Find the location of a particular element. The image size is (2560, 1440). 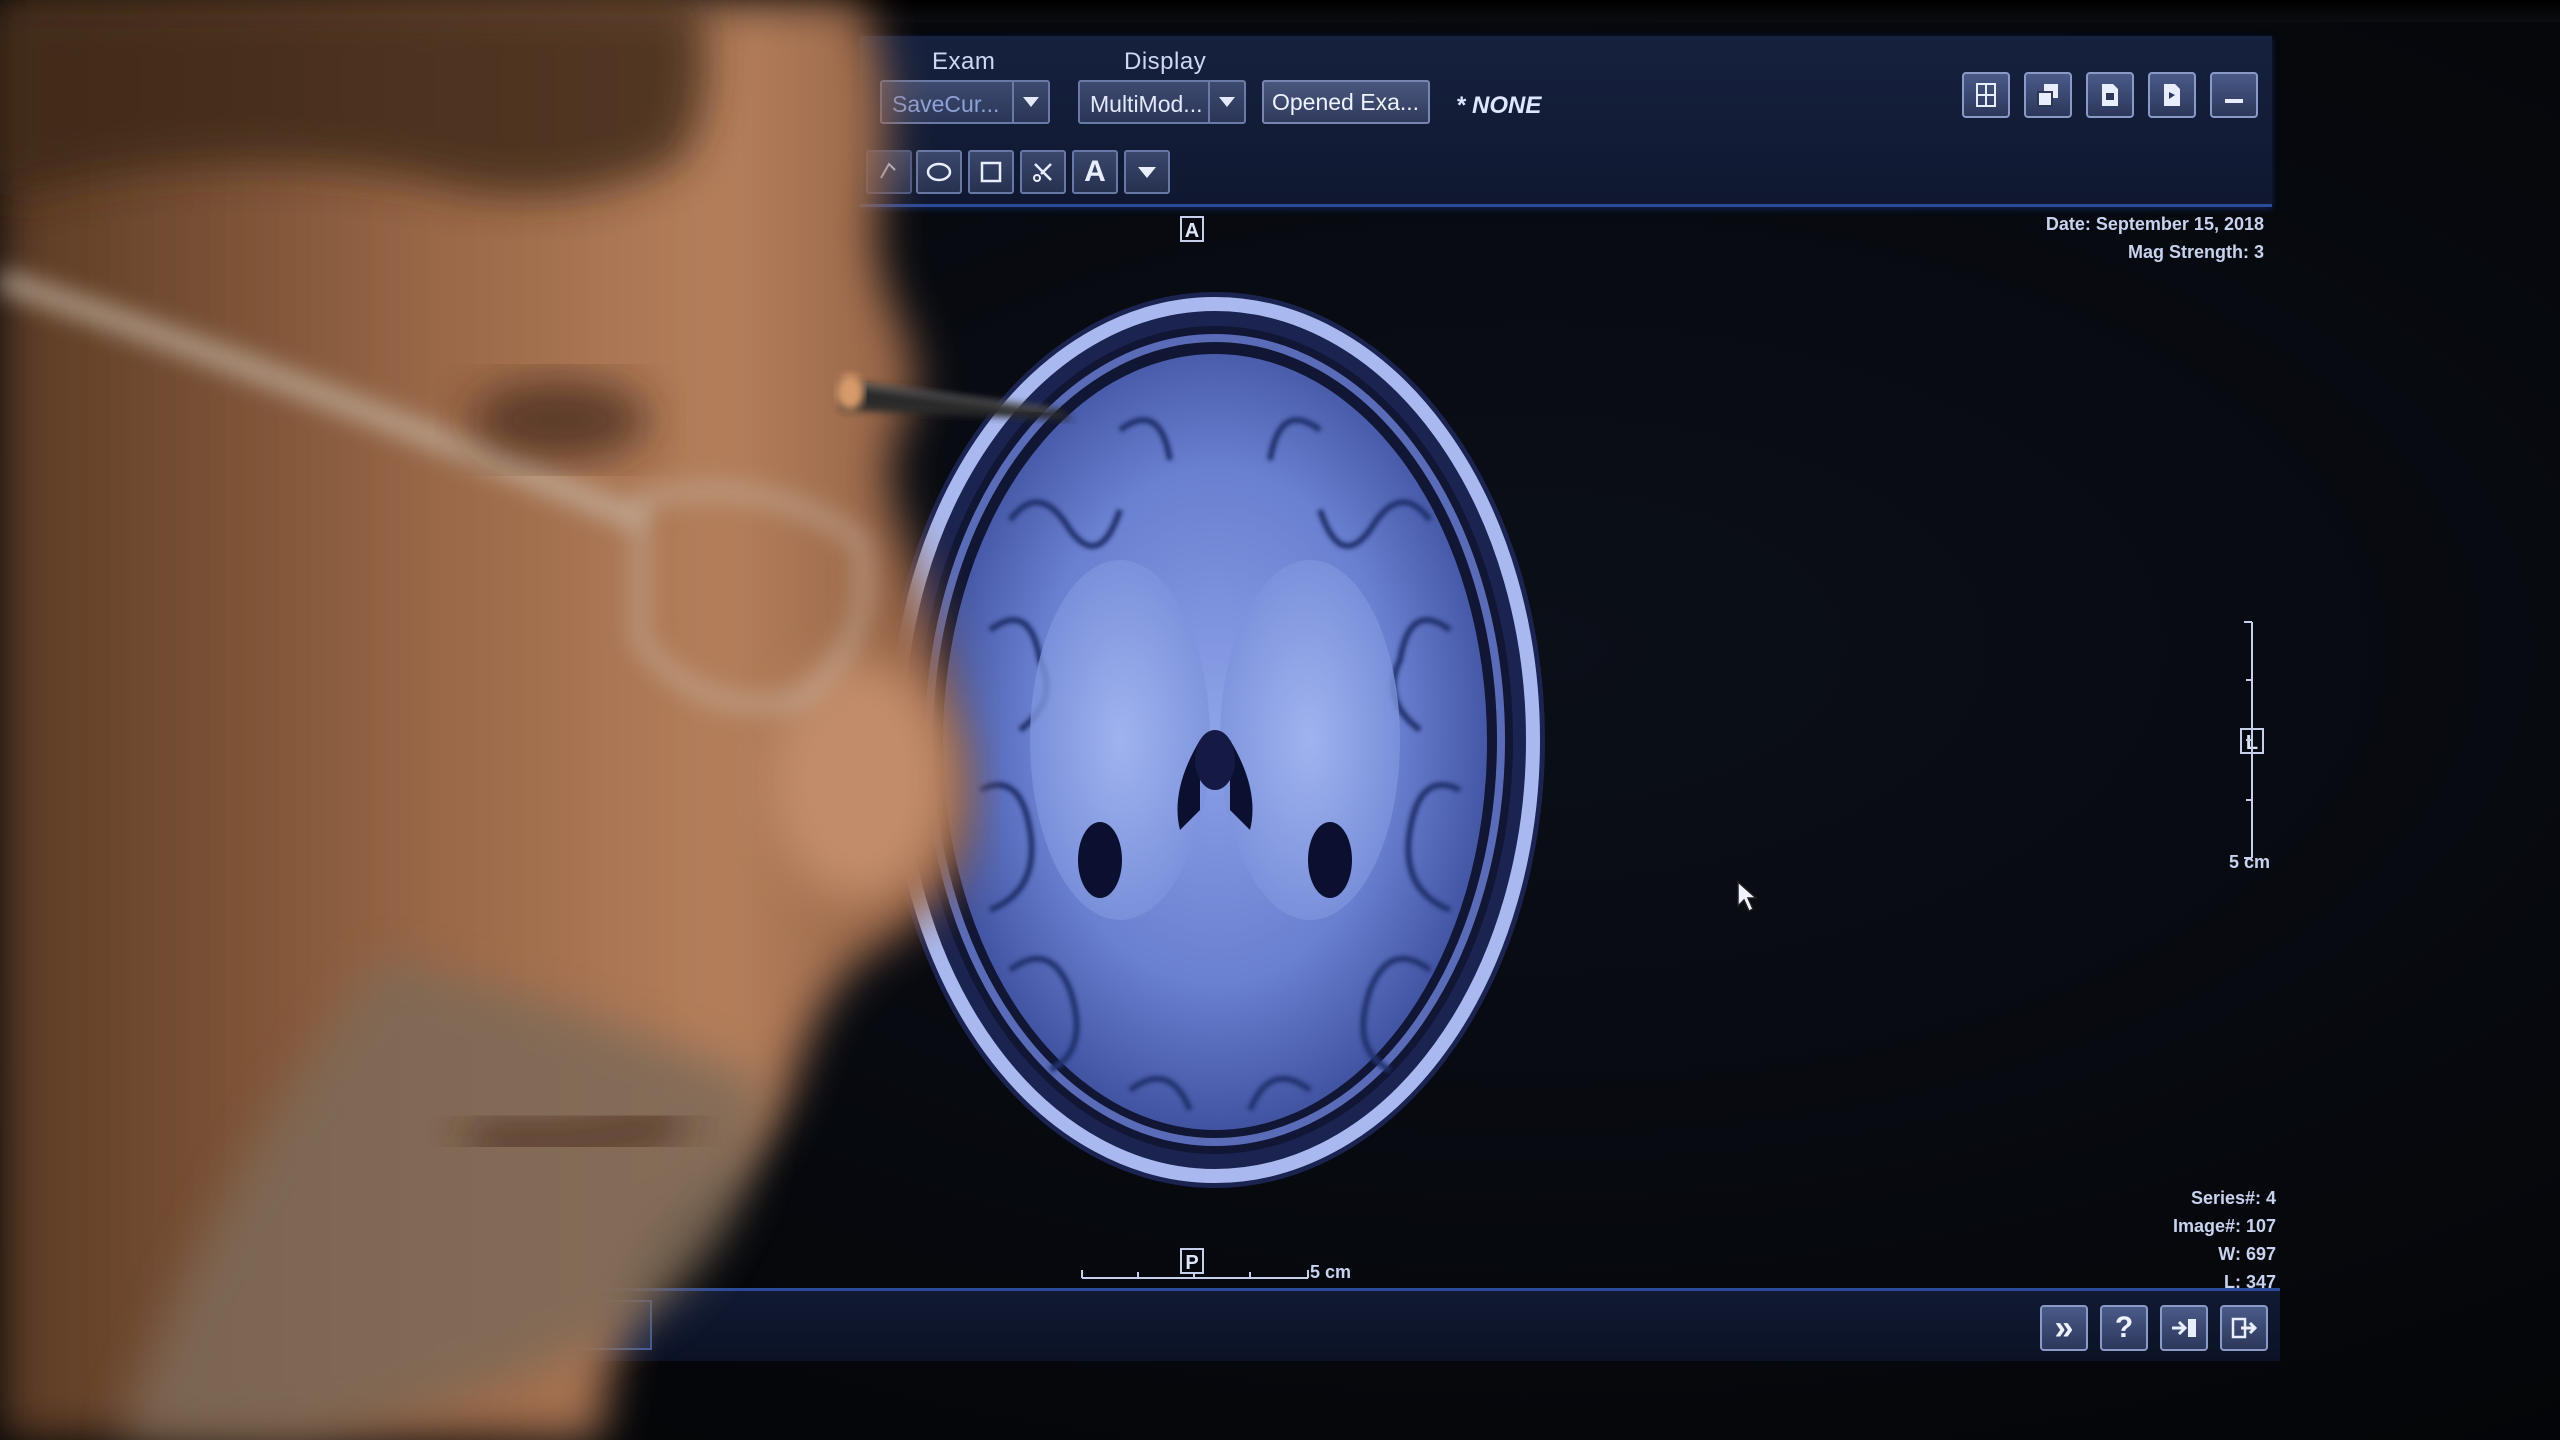

layout-icon is located at coordinates (1986, 95).